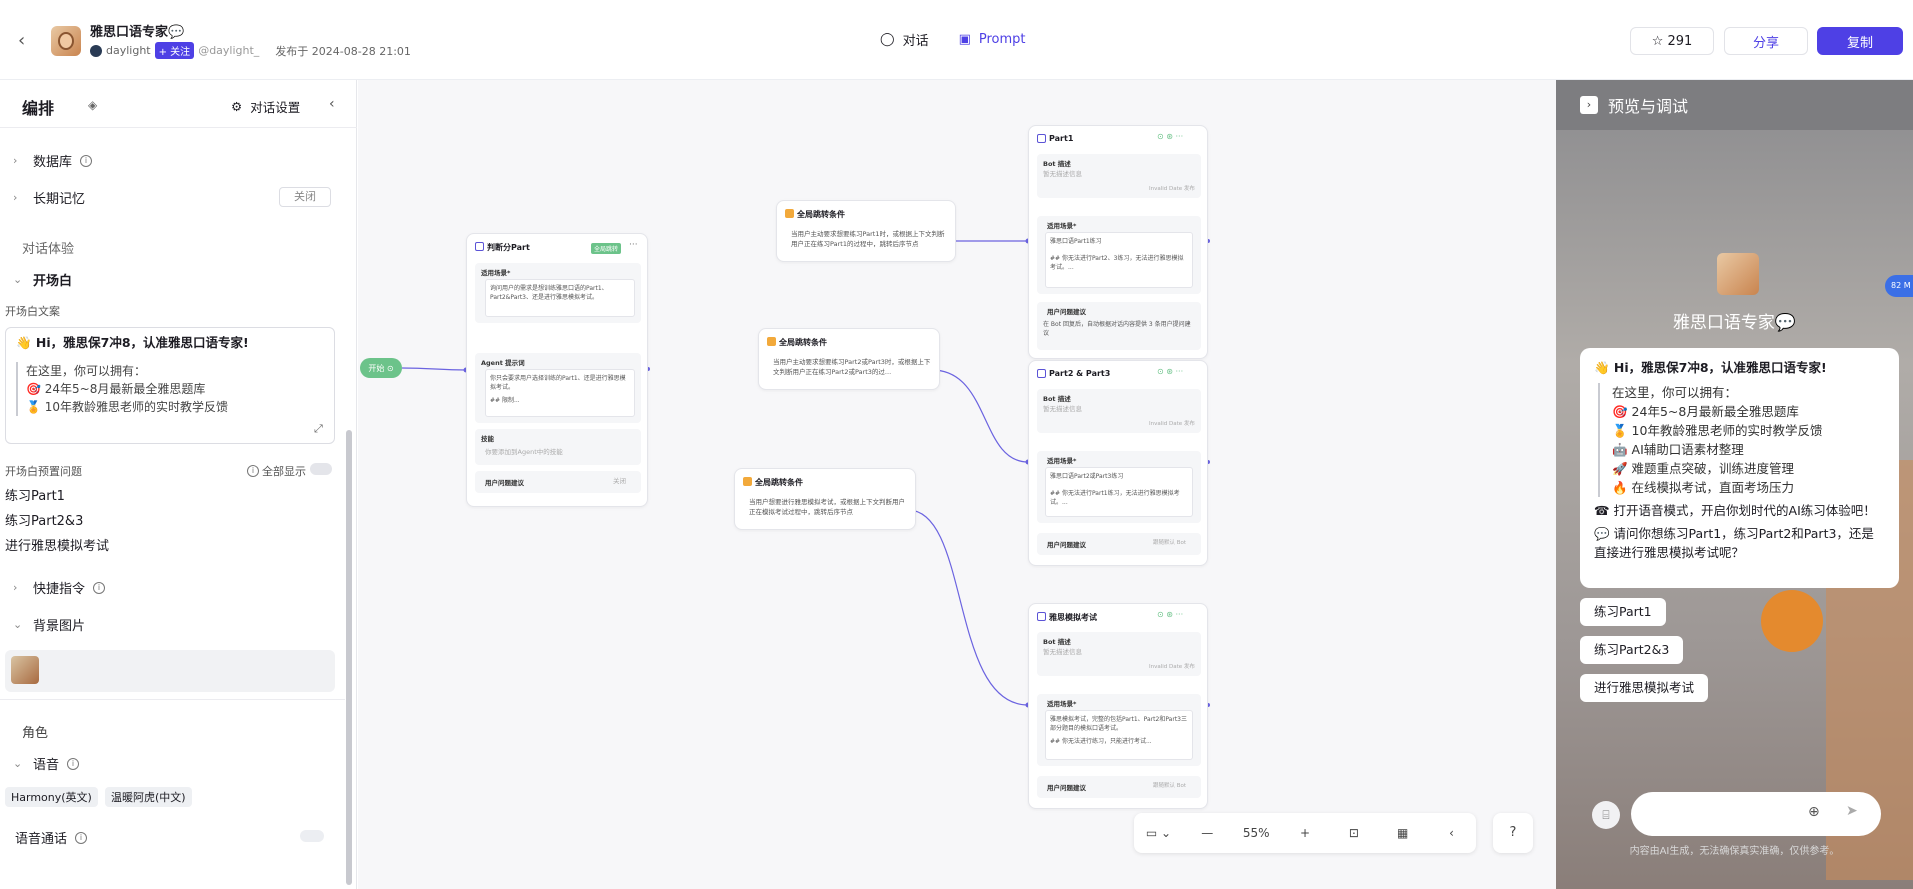 The image size is (1913, 889). I want to click on message-line: 🤖 AI辅助口语素材整理, so click(1678, 449).